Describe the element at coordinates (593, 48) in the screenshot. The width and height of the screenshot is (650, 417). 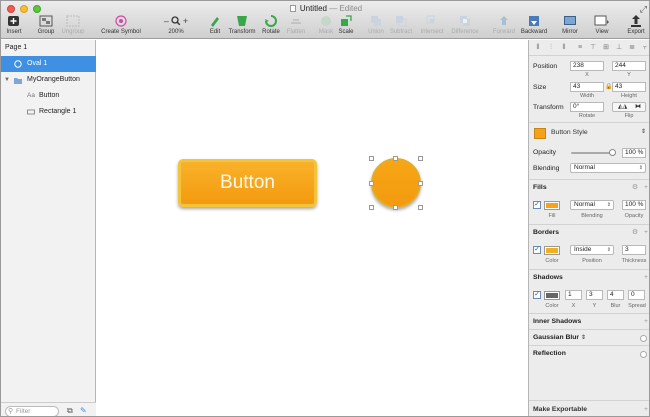
I see `align-top-icon: ⊤` at that location.